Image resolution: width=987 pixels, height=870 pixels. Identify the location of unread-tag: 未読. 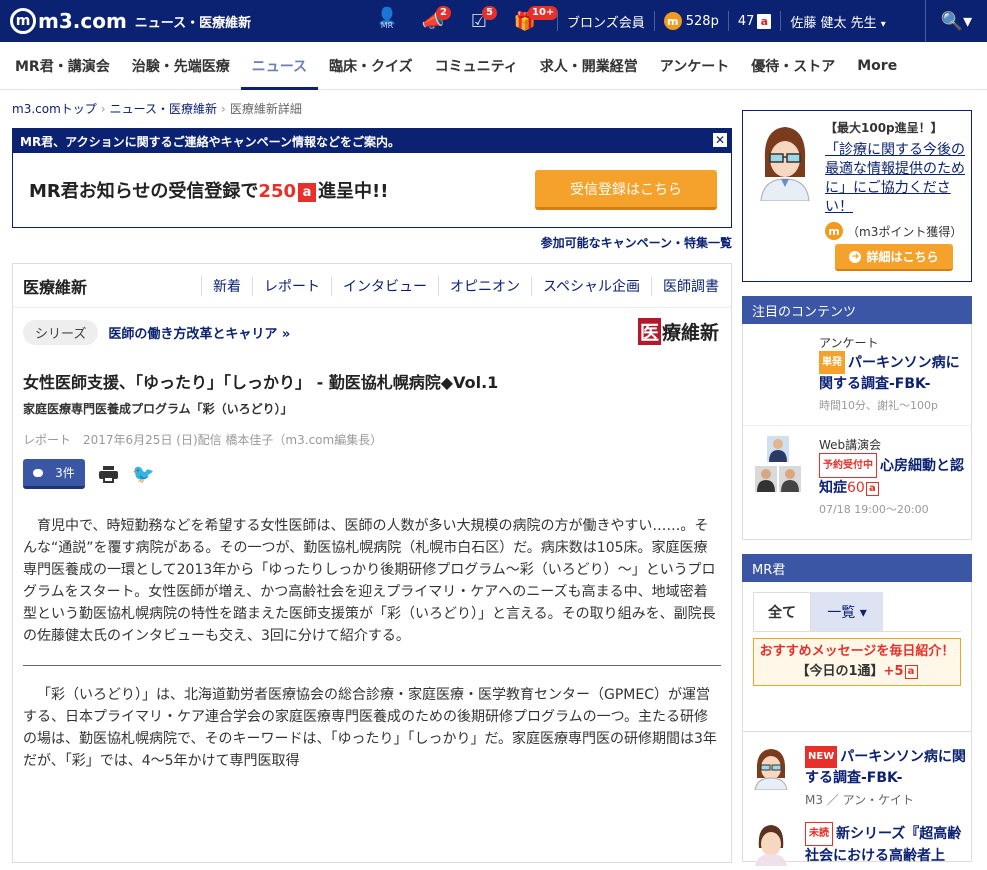
(819, 834).